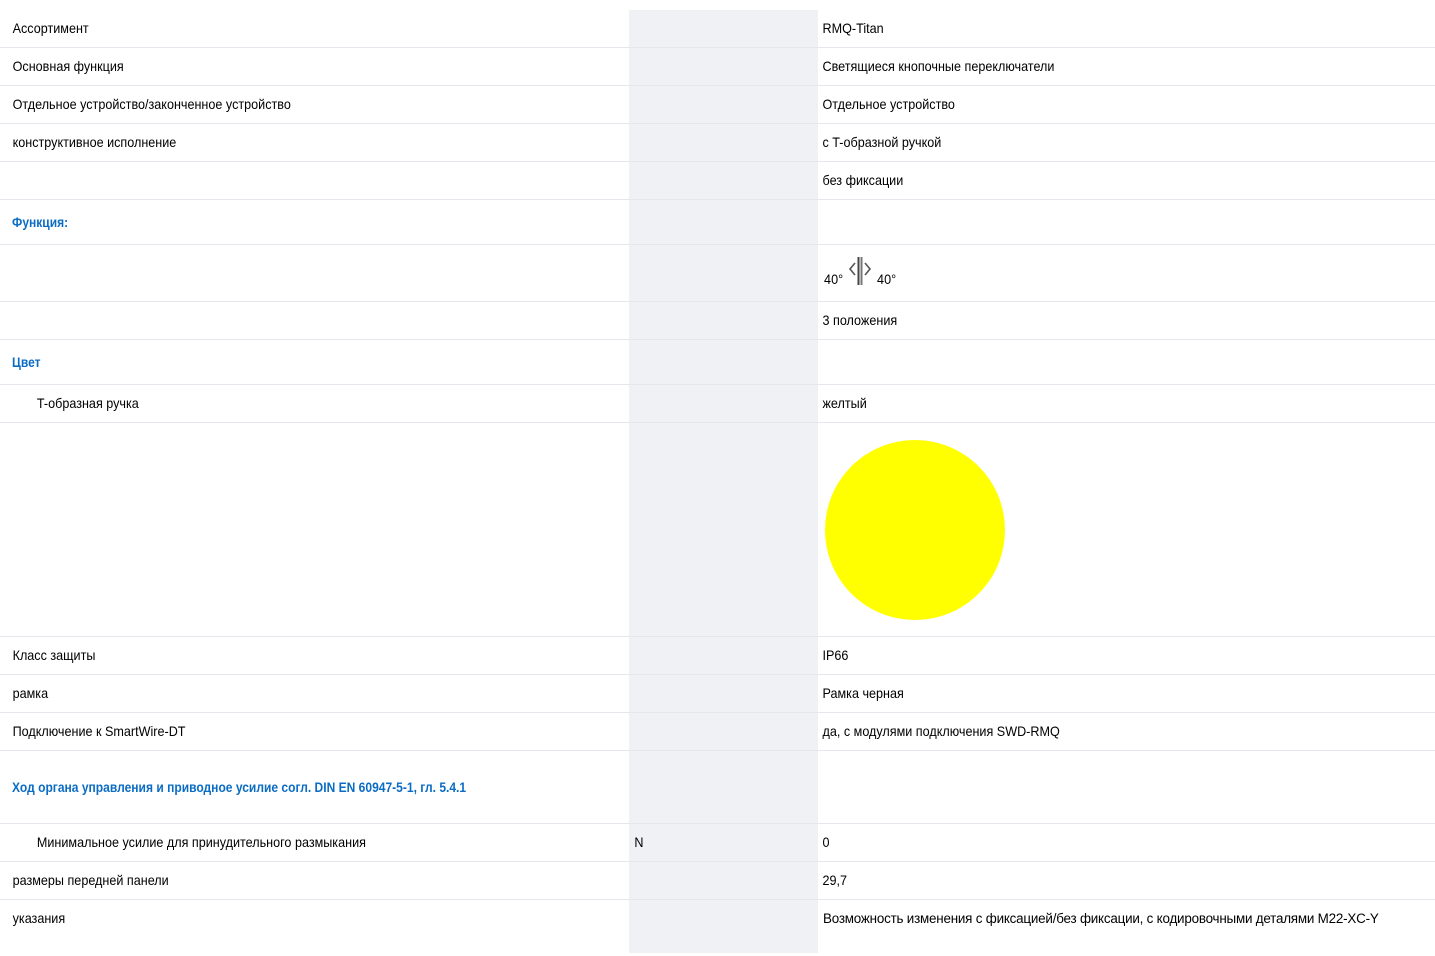  What do you see at coordinates (863, 693) in the screenshot?
I see `row-value: Рамка черная` at bounding box center [863, 693].